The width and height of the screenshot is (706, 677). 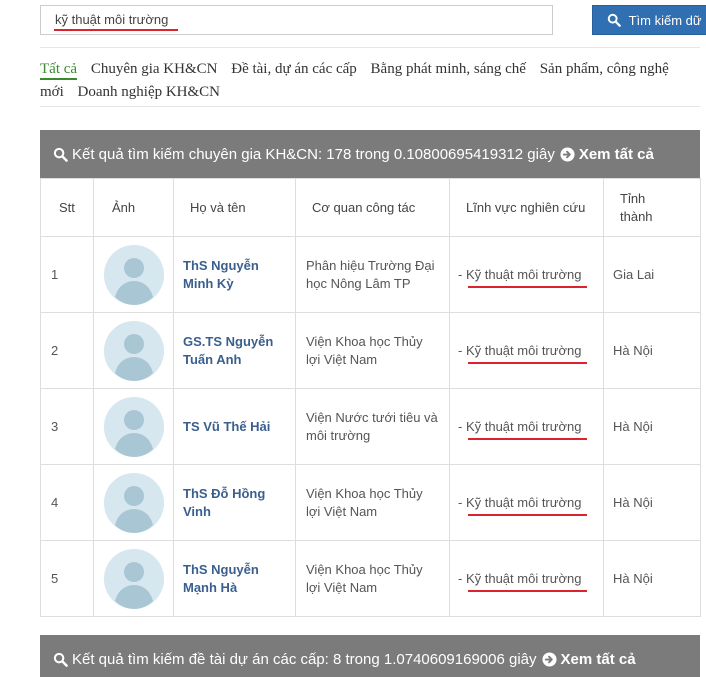 What do you see at coordinates (294, 69) in the screenshot?
I see `tab-projects: Đề tài, dự án các cấp` at bounding box center [294, 69].